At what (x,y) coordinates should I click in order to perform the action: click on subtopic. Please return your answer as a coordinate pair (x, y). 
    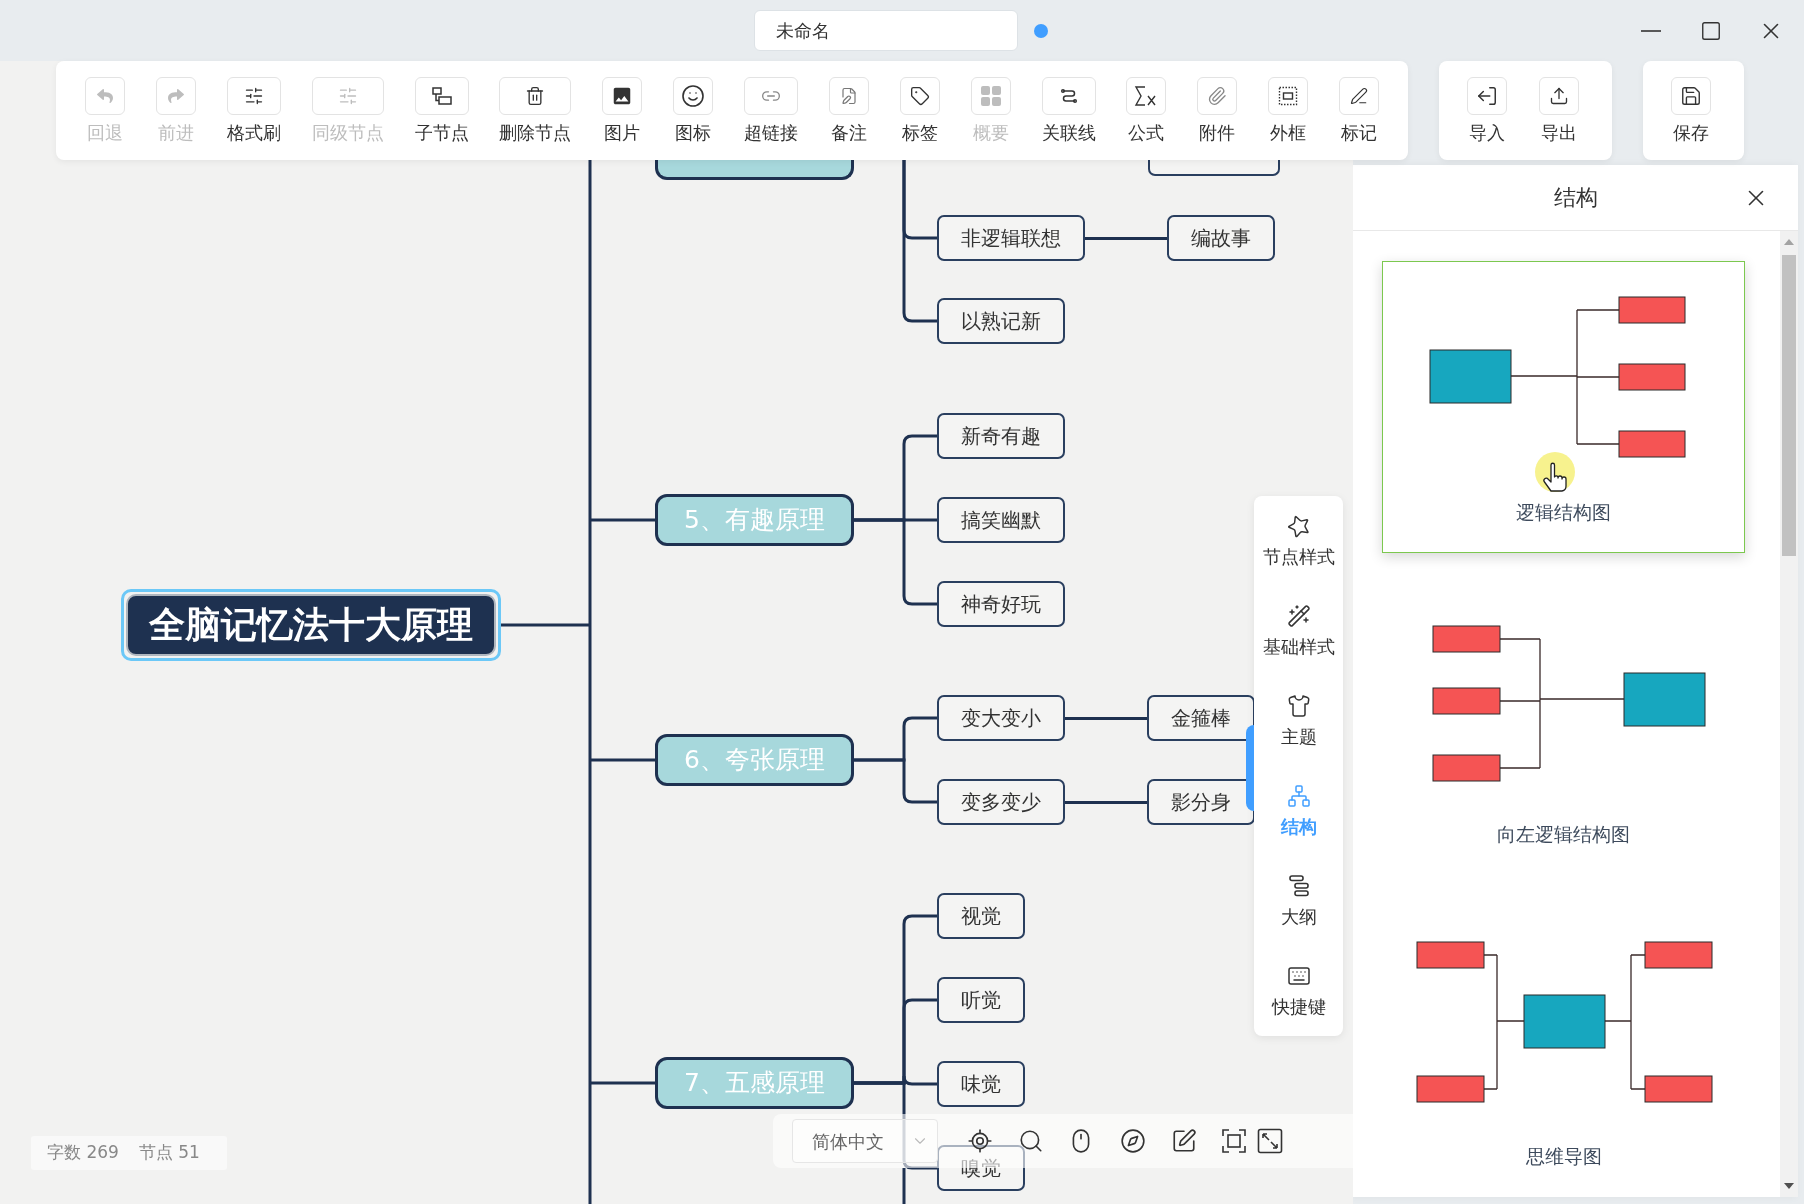
    Looking at the image, I should click on (1214, 168).